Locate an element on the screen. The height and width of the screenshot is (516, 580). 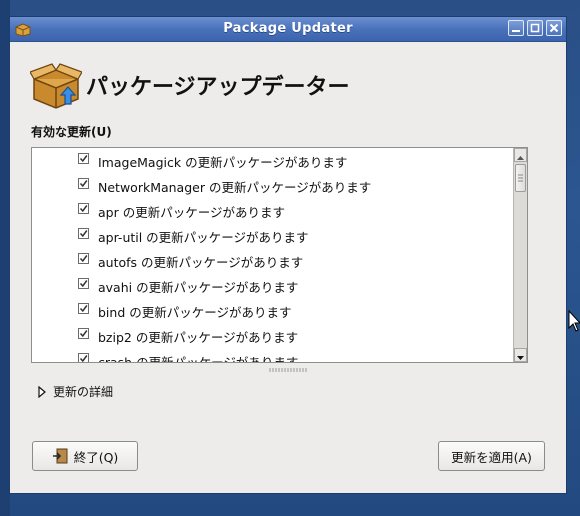
grip-icon is located at coordinates (520, 178).